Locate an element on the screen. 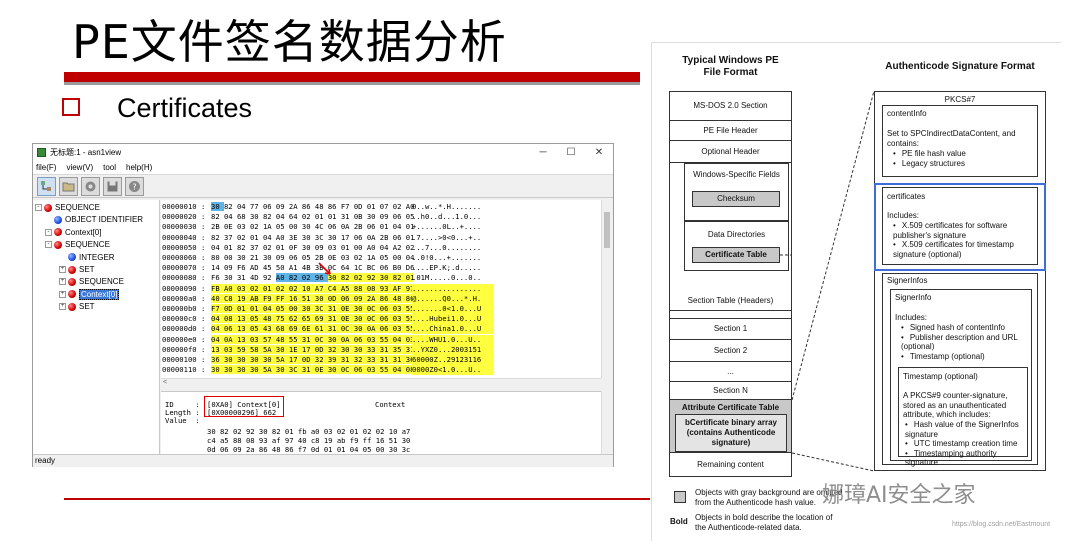 The width and height of the screenshot is (1080, 541). menu-help: help(H) is located at coordinates (139, 167).